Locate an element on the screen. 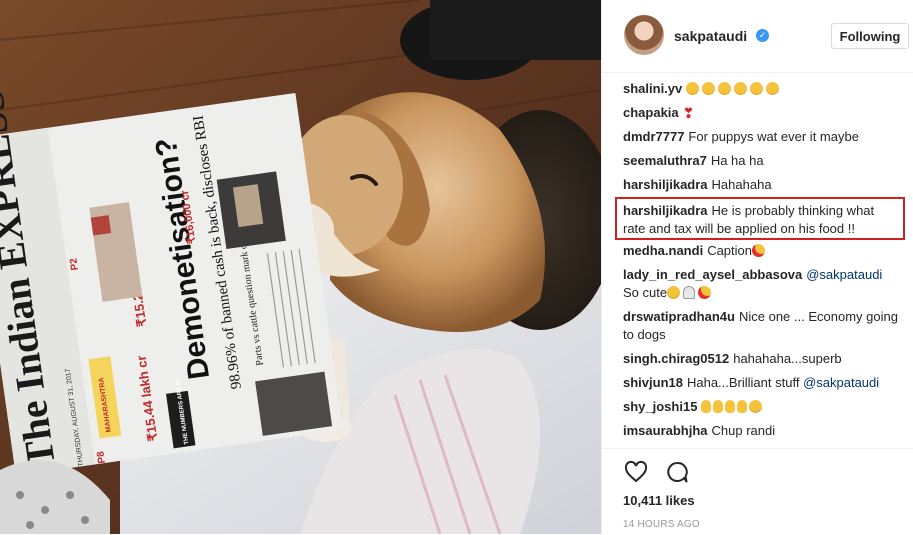 The image size is (913, 535). comment-username: shalini.yv is located at coordinates (652, 88).